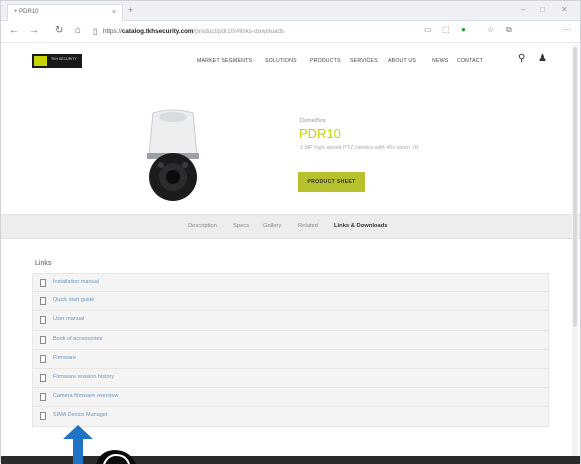 The image size is (581, 464). What do you see at coordinates (95, 31) in the screenshot?
I see `page-icon: ▯` at bounding box center [95, 31].